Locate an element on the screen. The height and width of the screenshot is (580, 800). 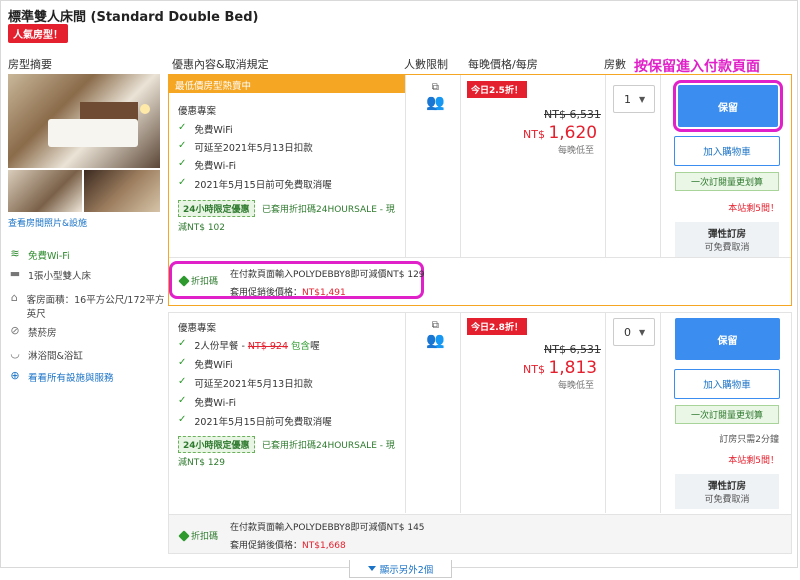
no-smoking-icon: ⊘ is located at coordinates (15, 330).